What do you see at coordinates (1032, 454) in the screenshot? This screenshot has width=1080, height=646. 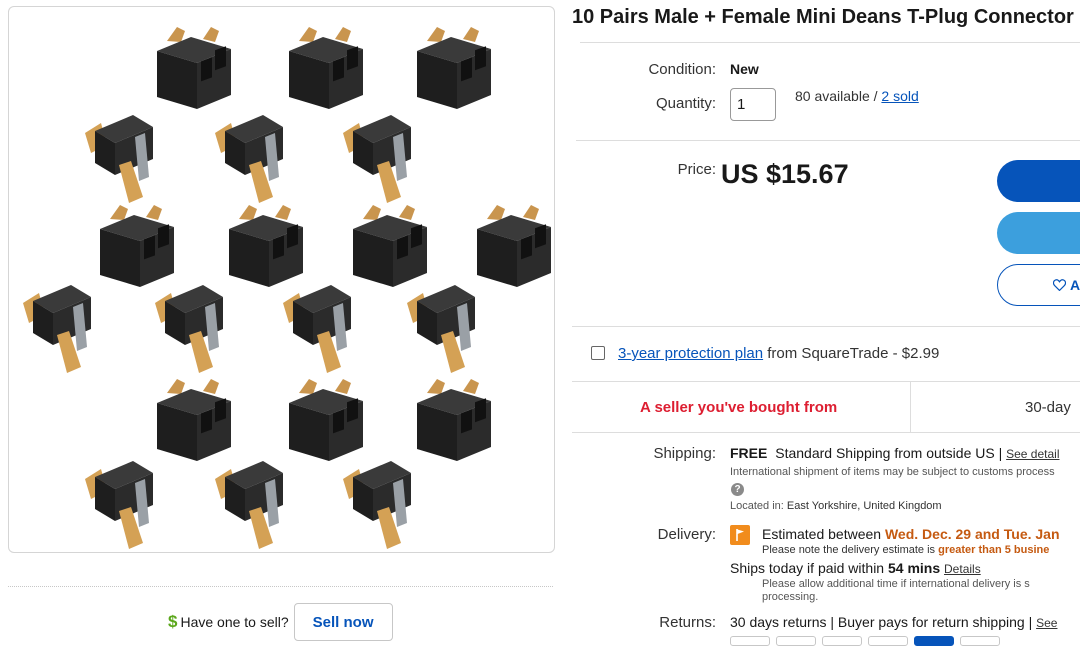 I see `shipping-details-link: See detail` at bounding box center [1032, 454].